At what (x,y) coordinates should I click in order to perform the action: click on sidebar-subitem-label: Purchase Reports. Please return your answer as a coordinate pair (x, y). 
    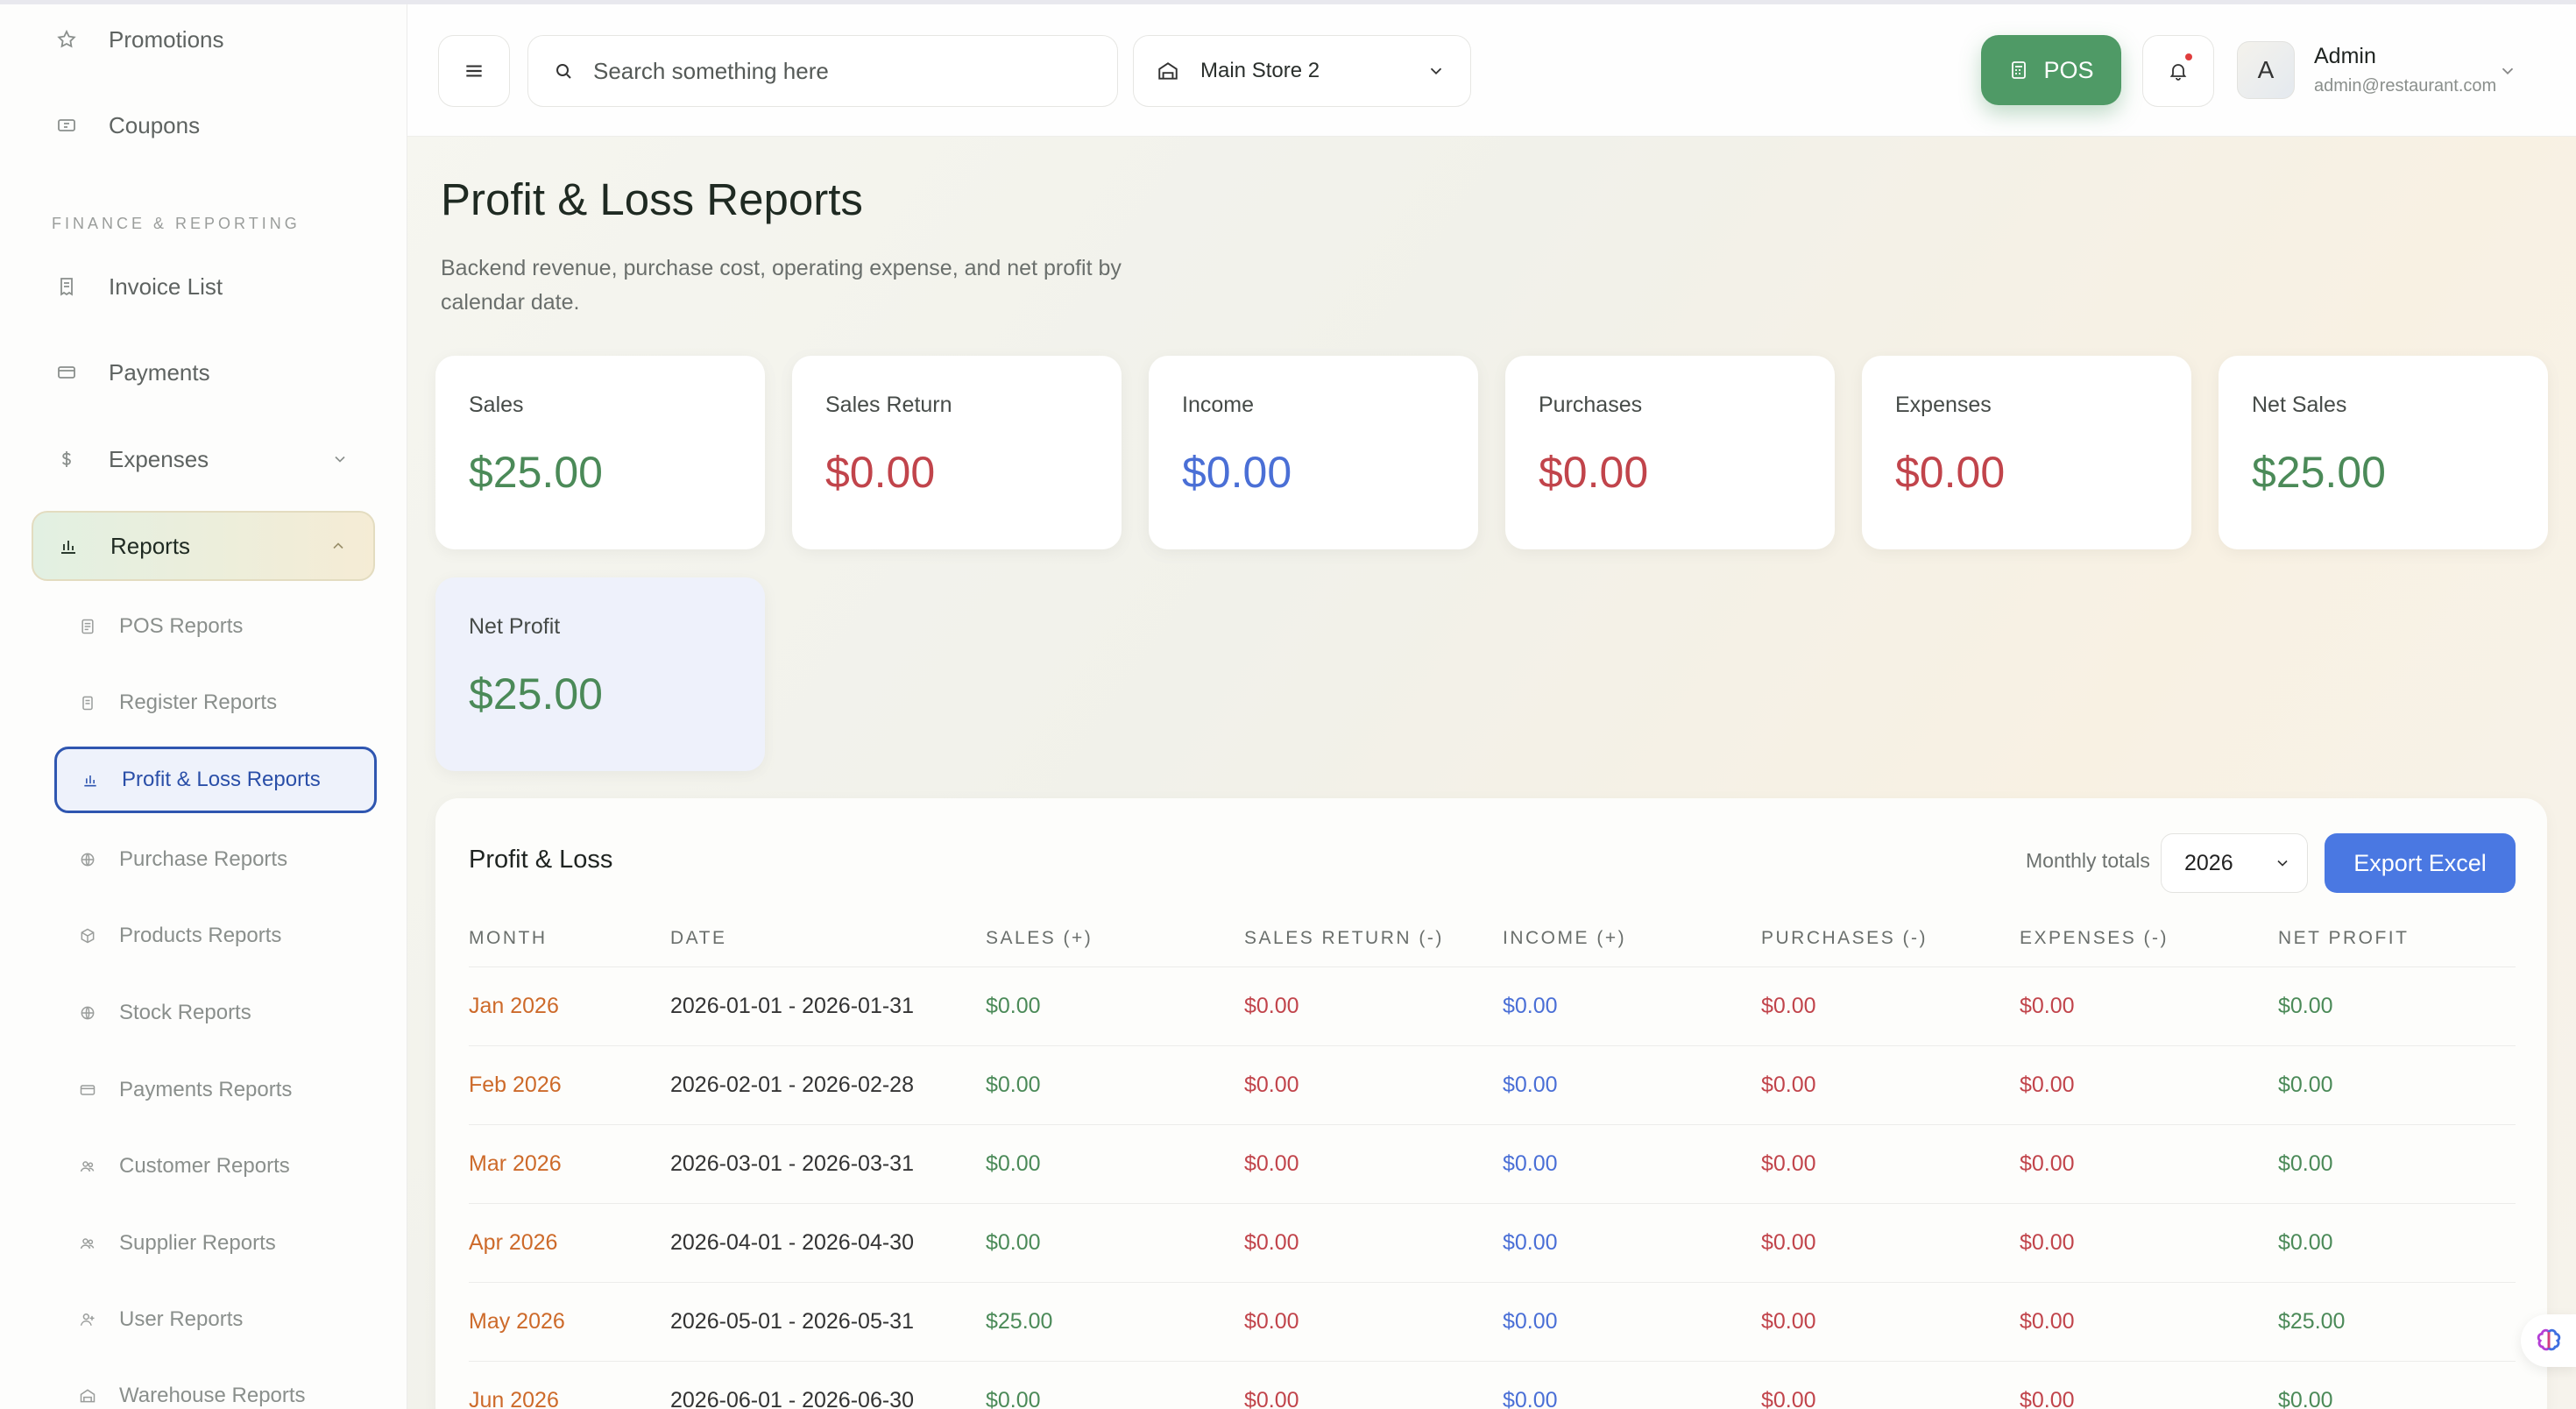
    Looking at the image, I should click on (203, 859).